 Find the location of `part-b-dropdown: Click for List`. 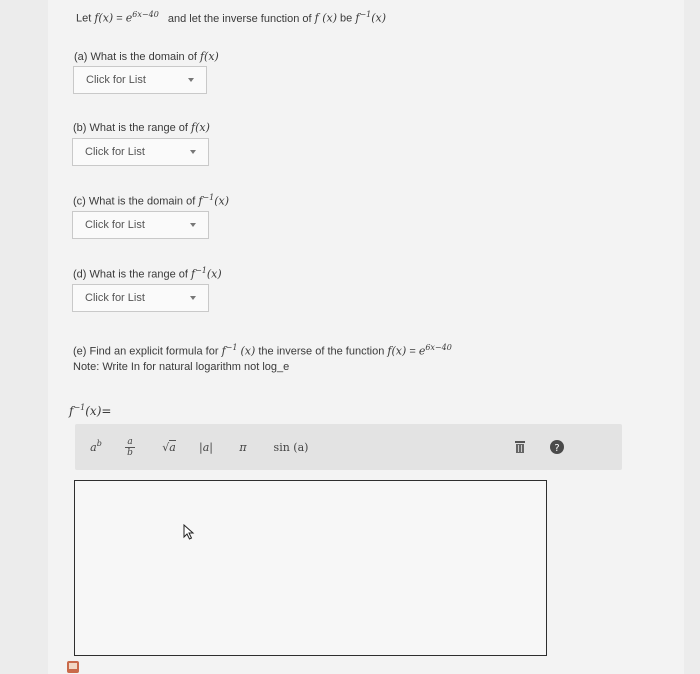

part-b-dropdown: Click for List is located at coordinates (140, 152).